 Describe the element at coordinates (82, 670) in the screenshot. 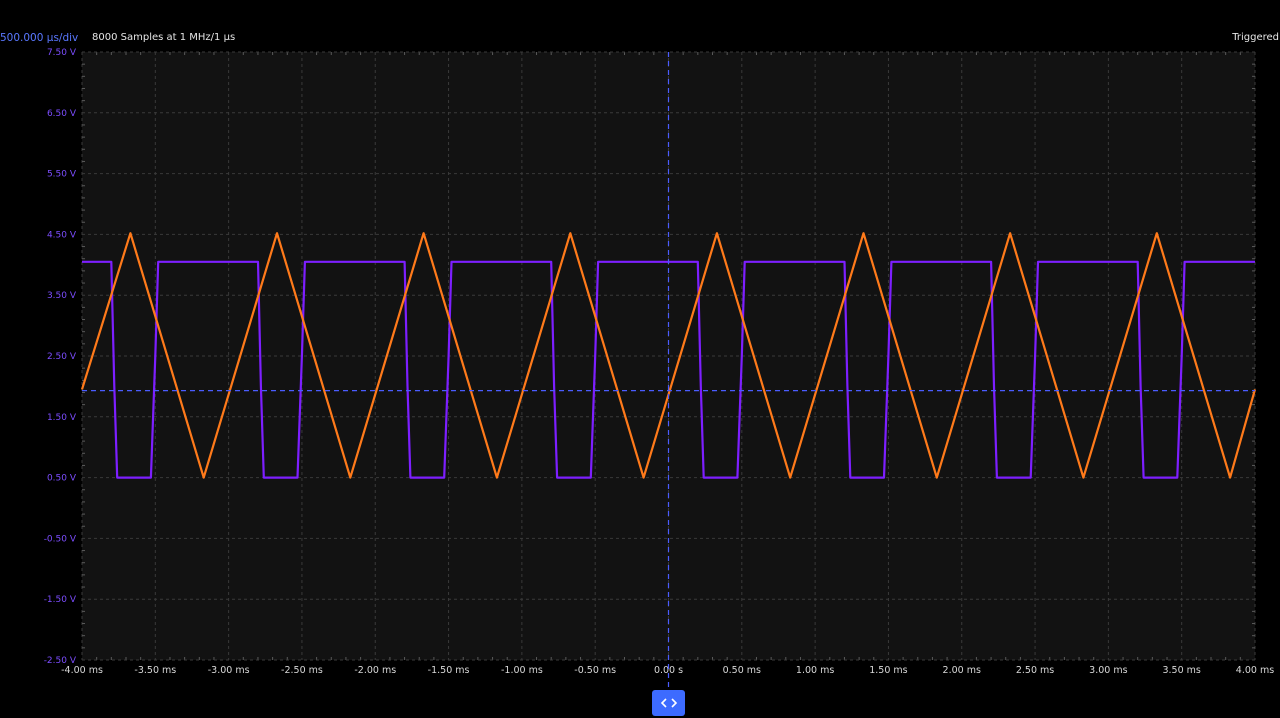

I see `x-tick-label: -4.00 ms` at that location.